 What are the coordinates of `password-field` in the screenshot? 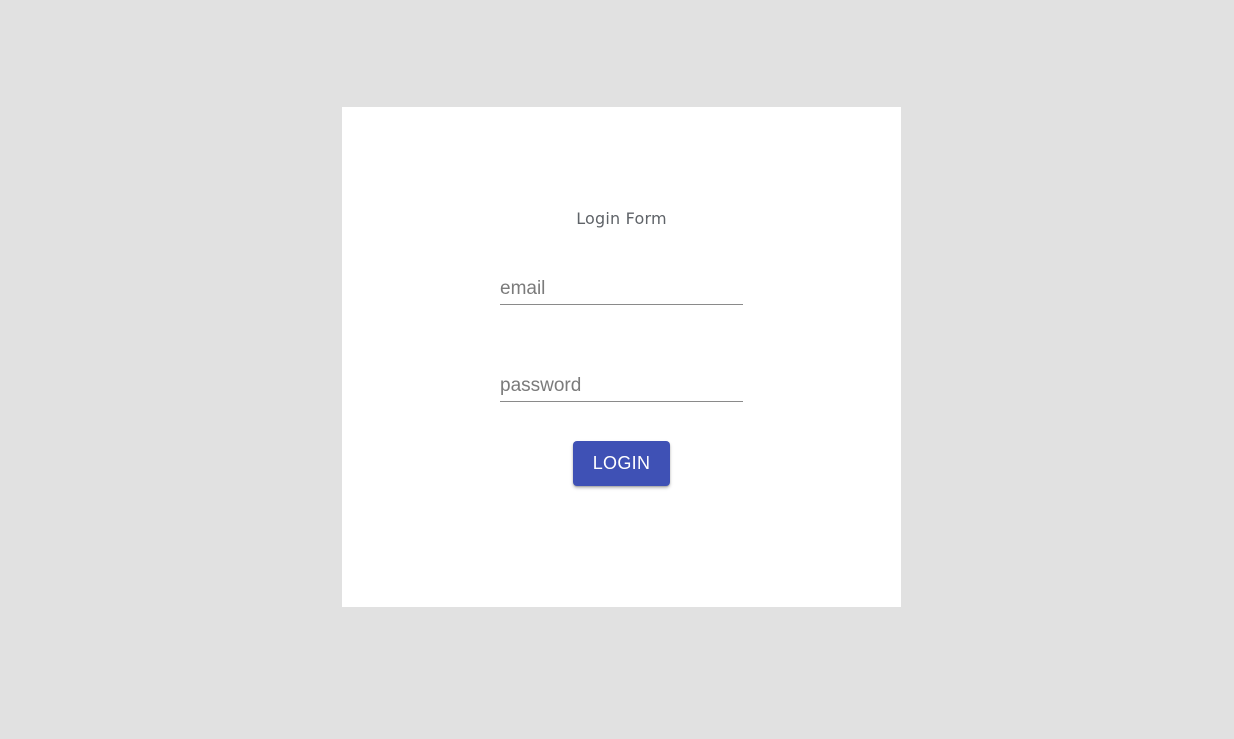 It's located at (621, 386).